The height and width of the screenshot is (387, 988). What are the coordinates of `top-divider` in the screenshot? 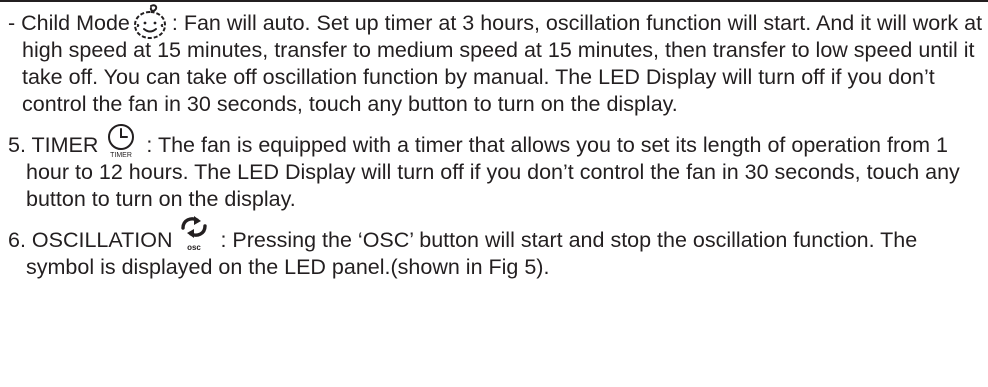 It's located at (494, 1).